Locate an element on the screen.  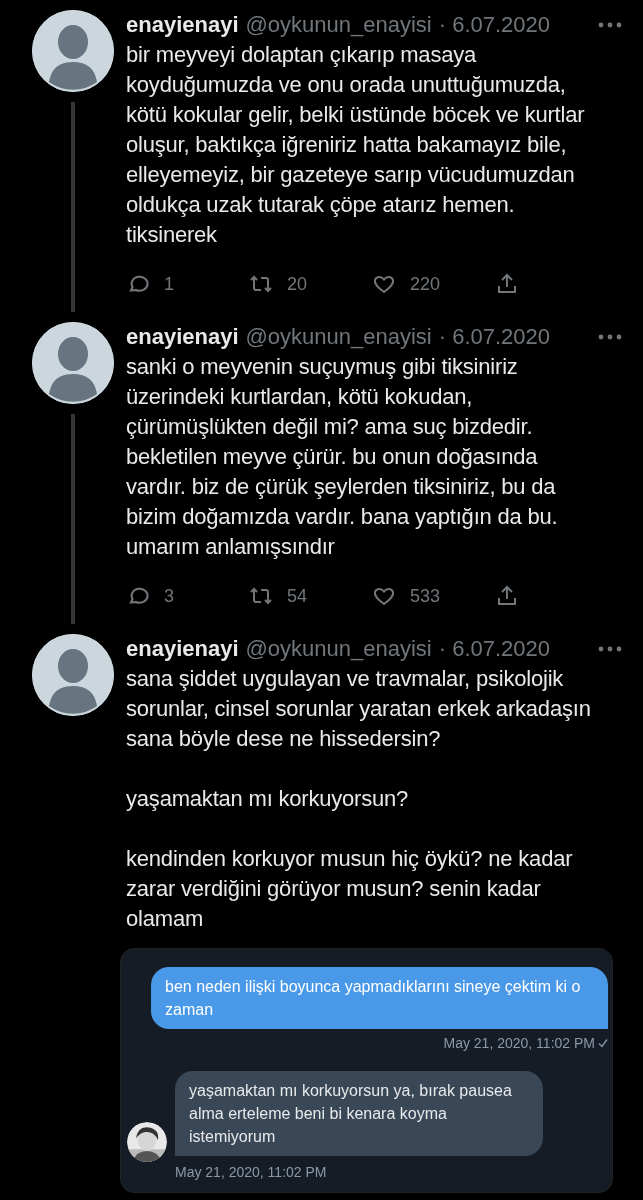
sent-message-bubble: ben neden ilişki boyunca yapmadıklarını sineye çektim ki o zaman is located at coordinates (379, 998).